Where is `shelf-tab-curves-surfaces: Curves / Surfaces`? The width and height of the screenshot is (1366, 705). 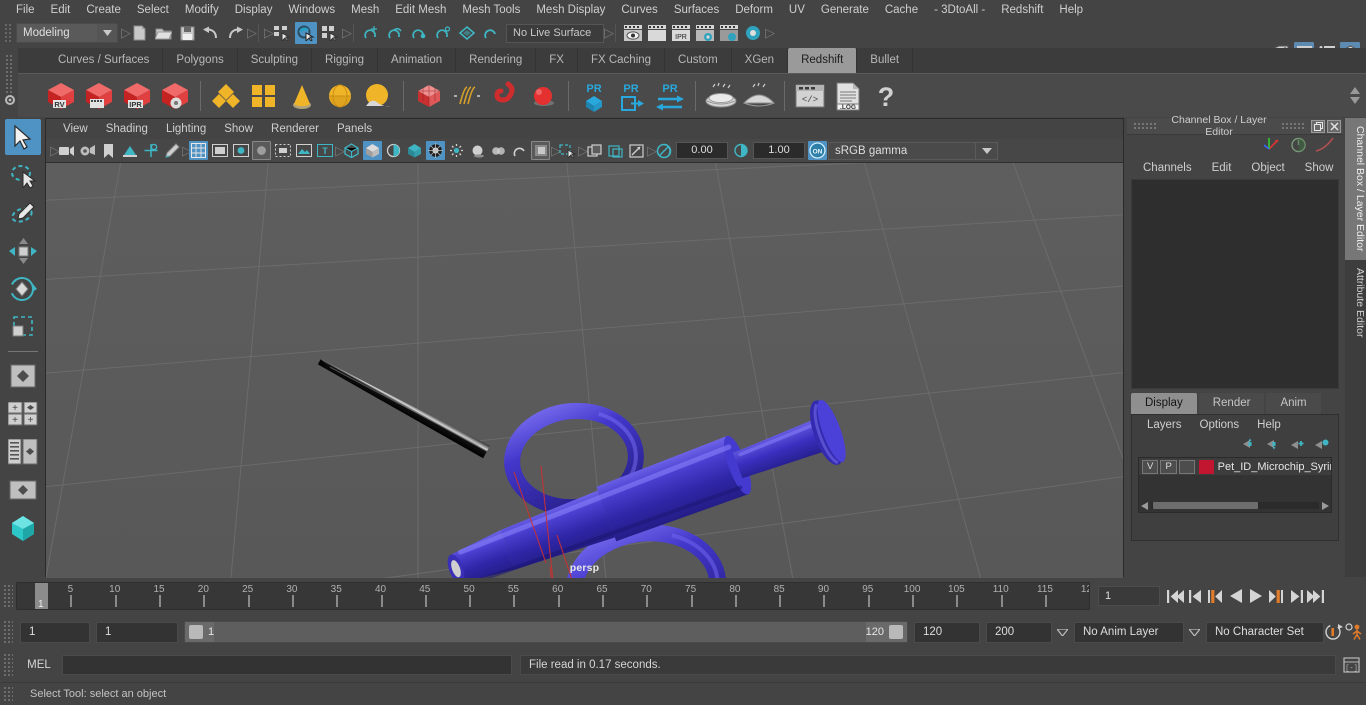 shelf-tab-curves-surfaces: Curves / Surfaces is located at coordinates (104, 60).